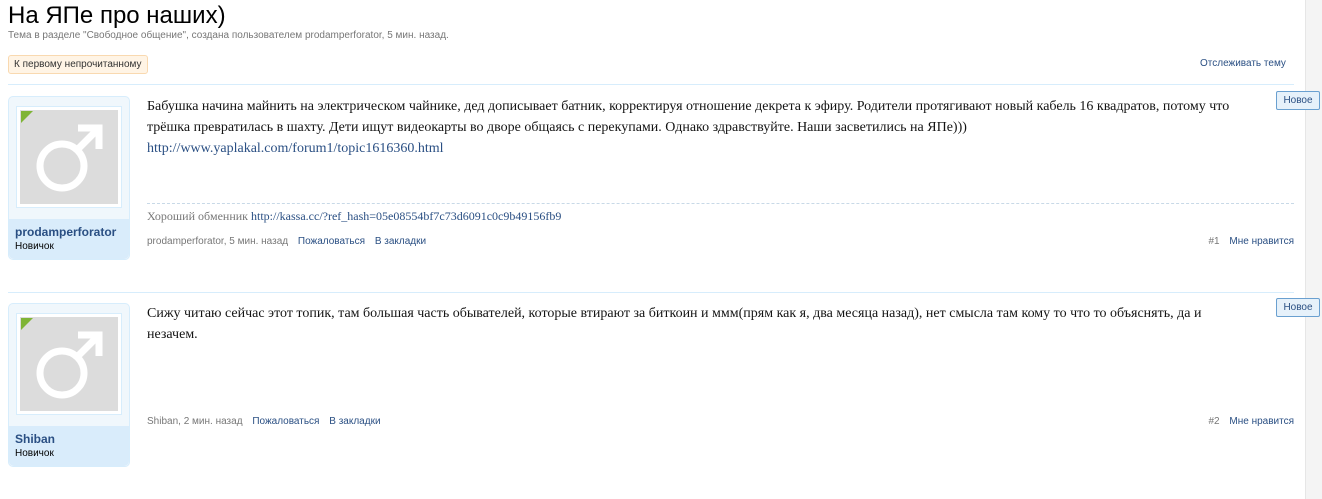  I want to click on post-divider, so click(651, 292).